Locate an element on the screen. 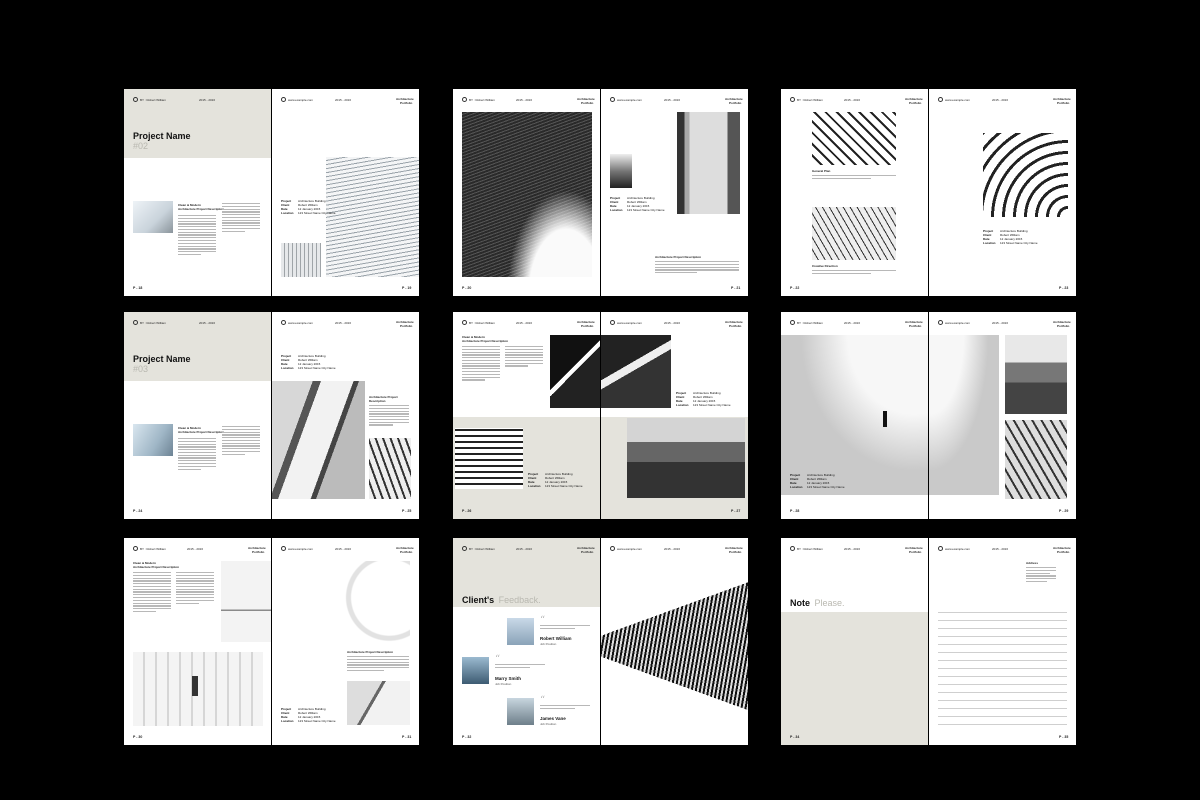  photo-steel-structure is located at coordinates (854, 138).